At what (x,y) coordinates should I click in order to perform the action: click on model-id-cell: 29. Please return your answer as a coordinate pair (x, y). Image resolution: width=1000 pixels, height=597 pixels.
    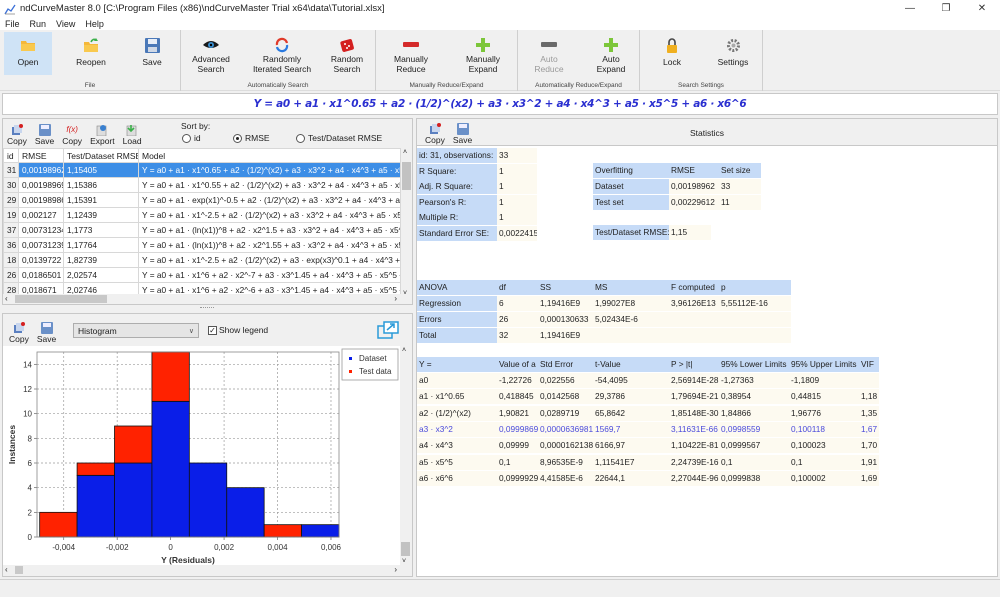
    Looking at the image, I should click on (11, 200).